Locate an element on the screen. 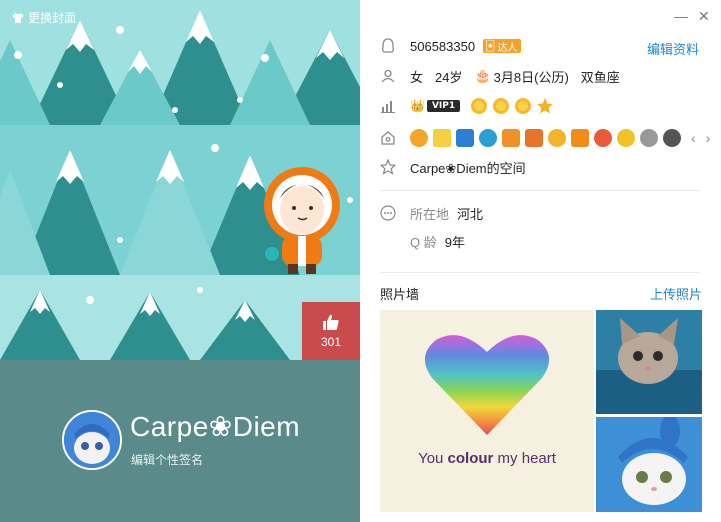 This screenshot has width=721, height=522. caption-bold: colour is located at coordinates (470, 458).